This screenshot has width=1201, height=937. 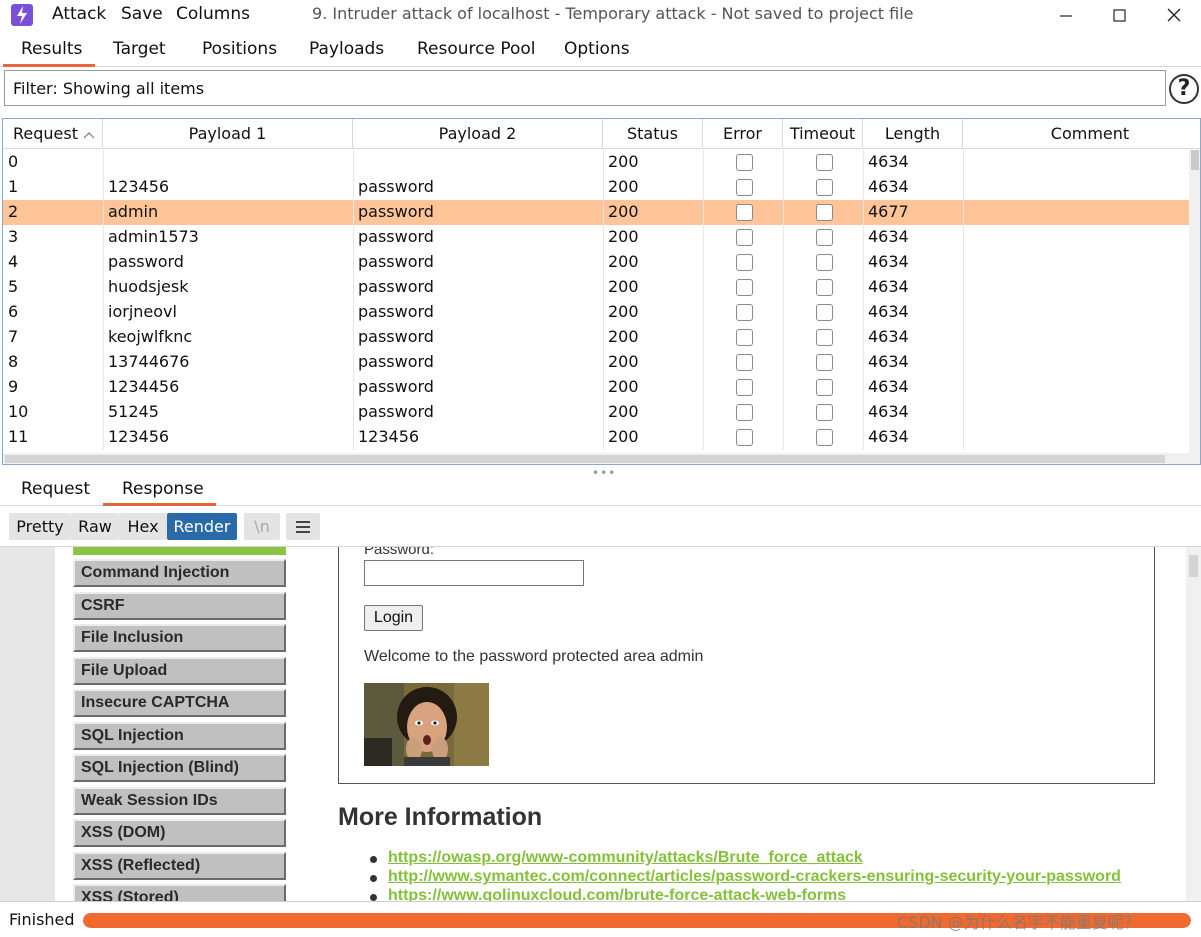 What do you see at coordinates (53, 134) in the screenshot?
I see `col-request: Request` at bounding box center [53, 134].